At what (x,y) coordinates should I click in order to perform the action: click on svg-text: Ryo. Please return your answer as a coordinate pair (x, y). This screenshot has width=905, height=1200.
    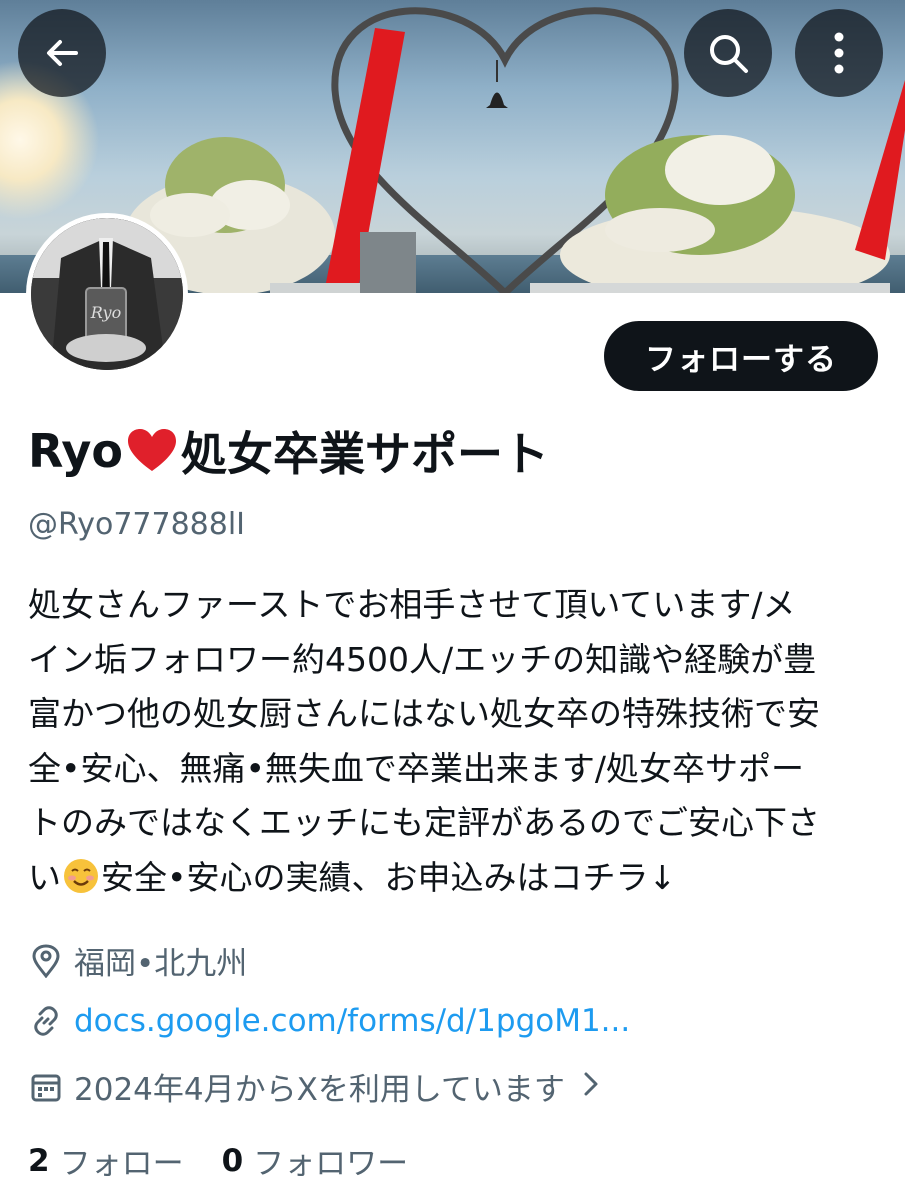
    Looking at the image, I should click on (105, 312).